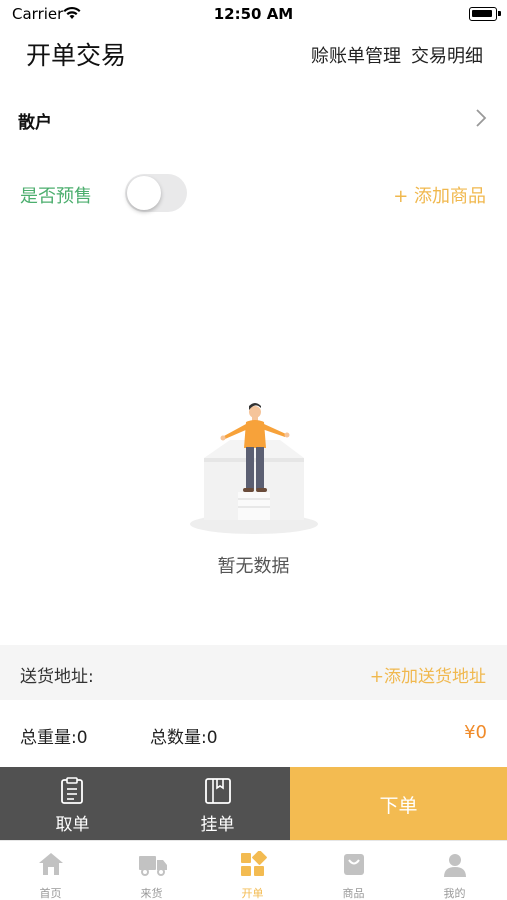  What do you see at coordinates (356, 55) in the screenshot?
I see `credit-bill-management-link: 赊账单管理` at bounding box center [356, 55].